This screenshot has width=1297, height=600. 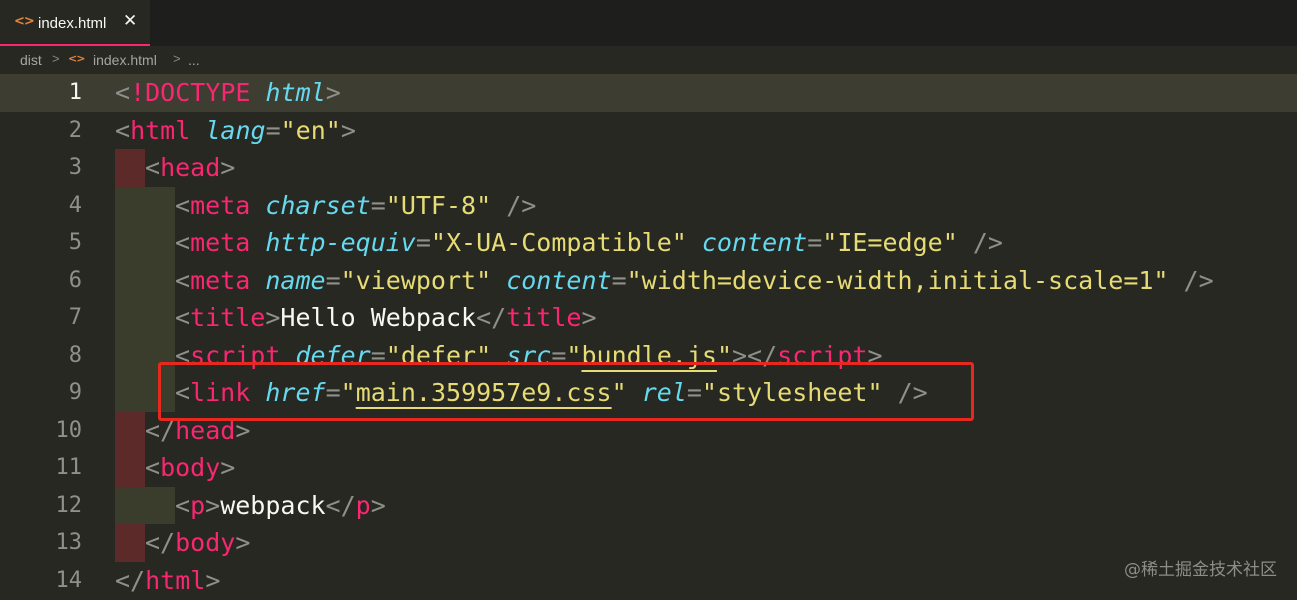 What do you see at coordinates (648, 505) in the screenshot?
I see `code-line: 12 <p>webpack</p>` at bounding box center [648, 505].